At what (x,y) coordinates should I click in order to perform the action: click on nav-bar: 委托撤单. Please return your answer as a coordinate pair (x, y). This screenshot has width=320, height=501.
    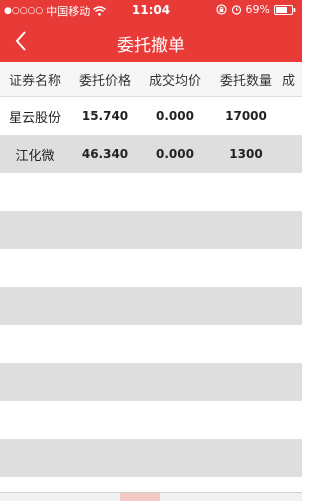
    Looking at the image, I should click on (151, 41).